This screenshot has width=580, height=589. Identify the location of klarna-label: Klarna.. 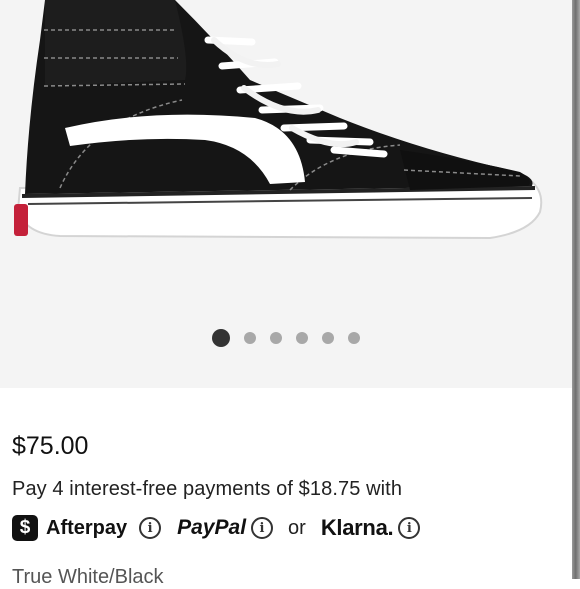
(357, 527).